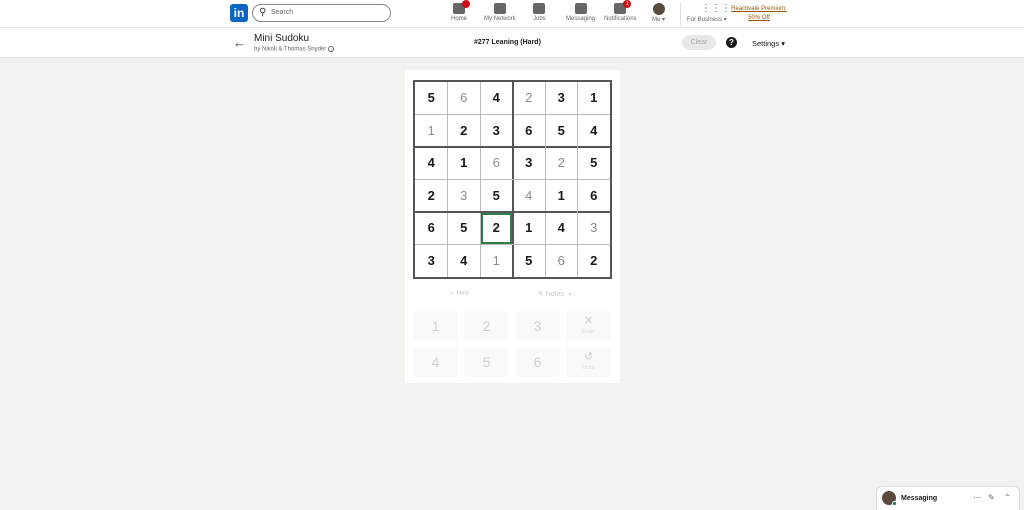  Describe the element at coordinates (709, 13) in the screenshot. I see `nav-item-for-business: ⋮⋮⋮ For Business ▾` at that location.